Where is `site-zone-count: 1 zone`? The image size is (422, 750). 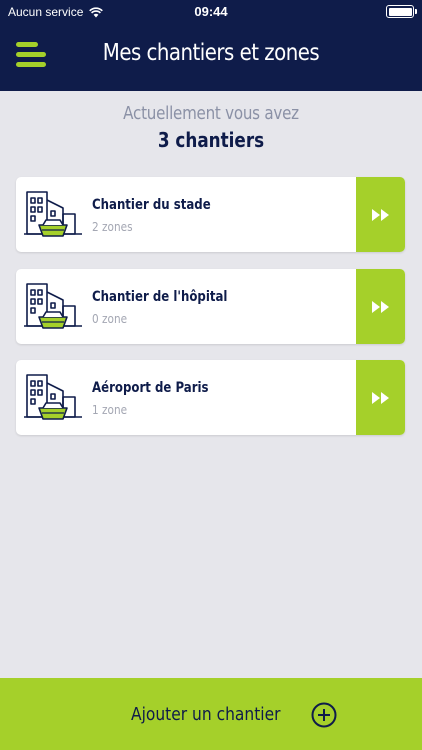 site-zone-count: 1 zone is located at coordinates (110, 409).